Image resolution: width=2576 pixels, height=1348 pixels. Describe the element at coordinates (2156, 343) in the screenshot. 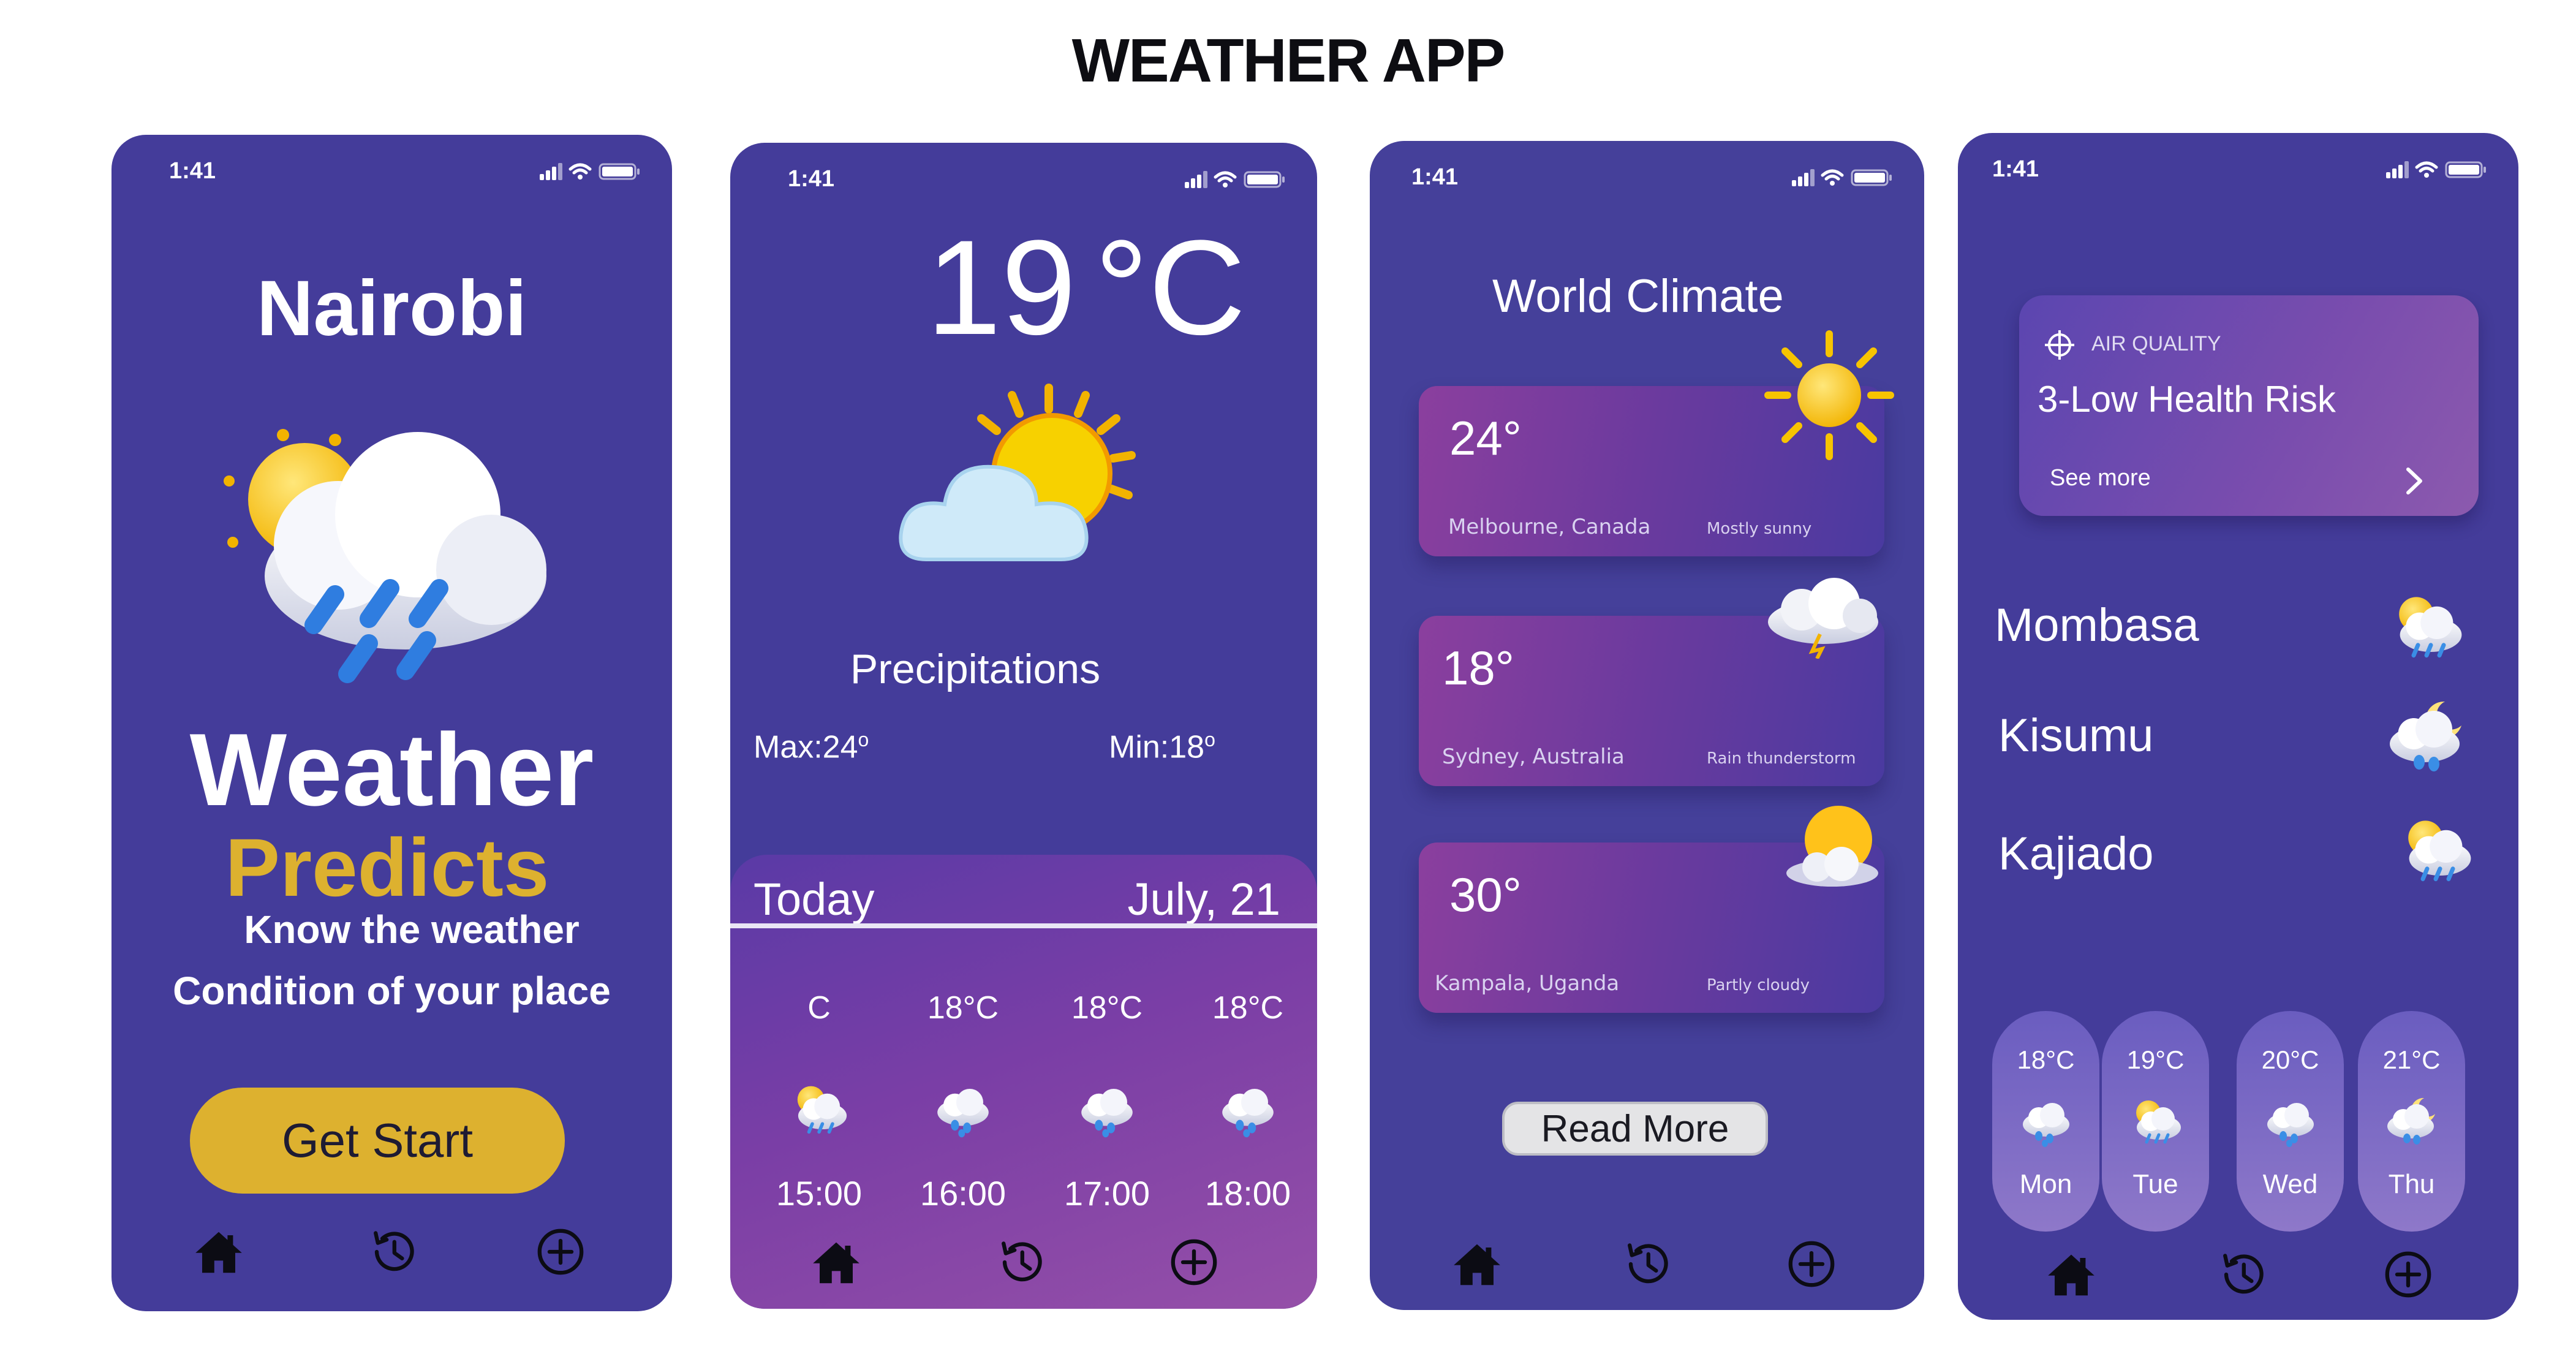

I see `air-quality-label: AIR QUALITY` at that location.